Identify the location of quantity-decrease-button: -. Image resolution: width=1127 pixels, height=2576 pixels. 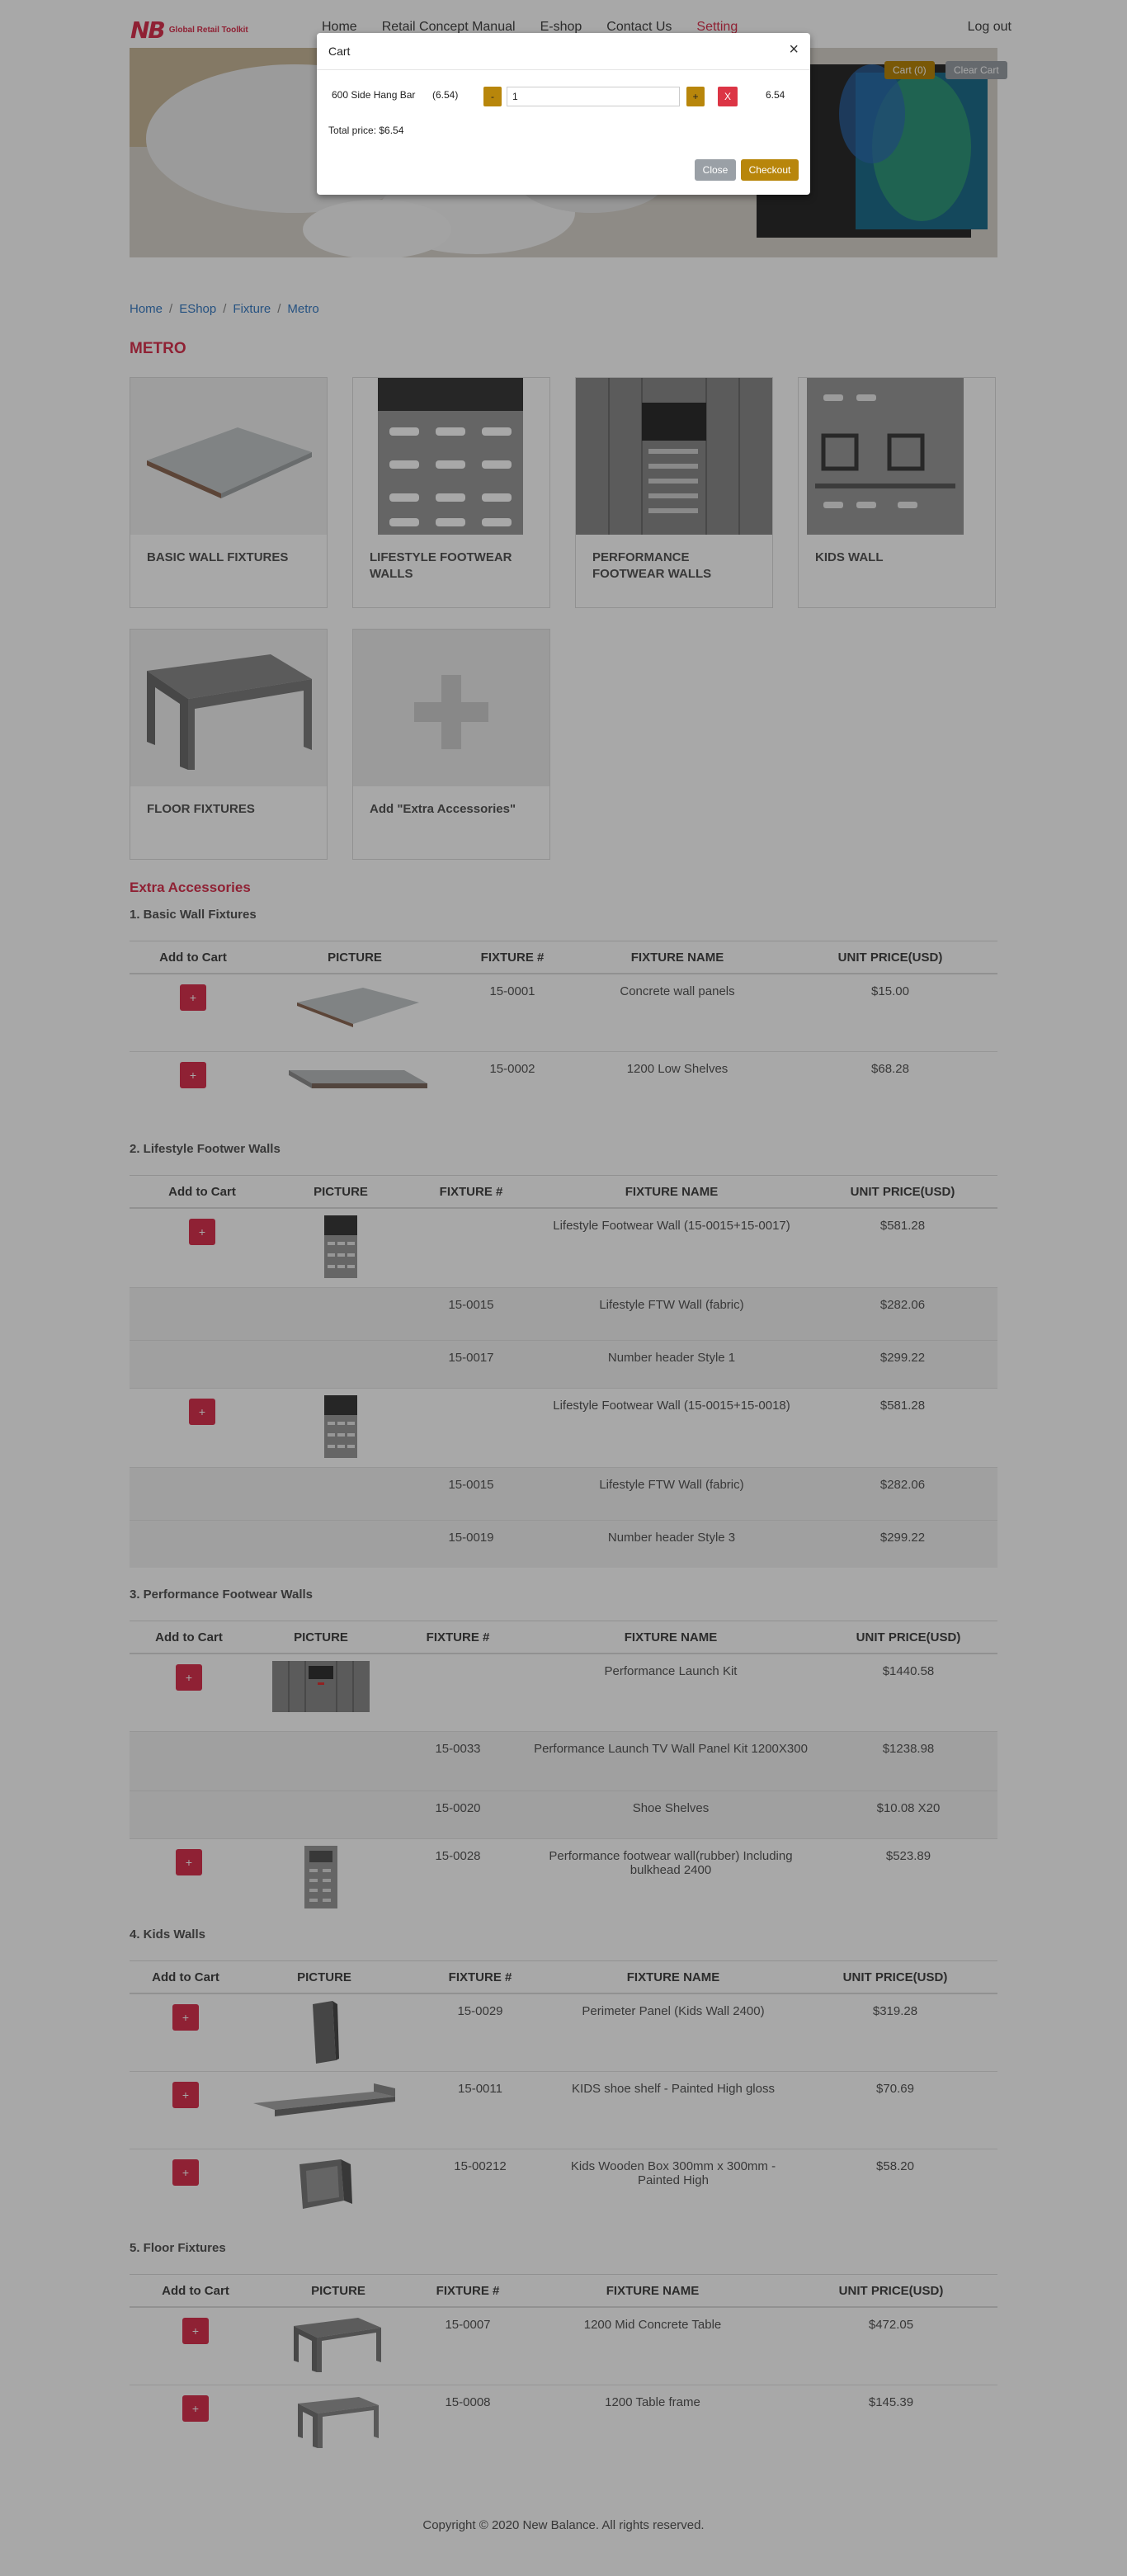
(492, 96).